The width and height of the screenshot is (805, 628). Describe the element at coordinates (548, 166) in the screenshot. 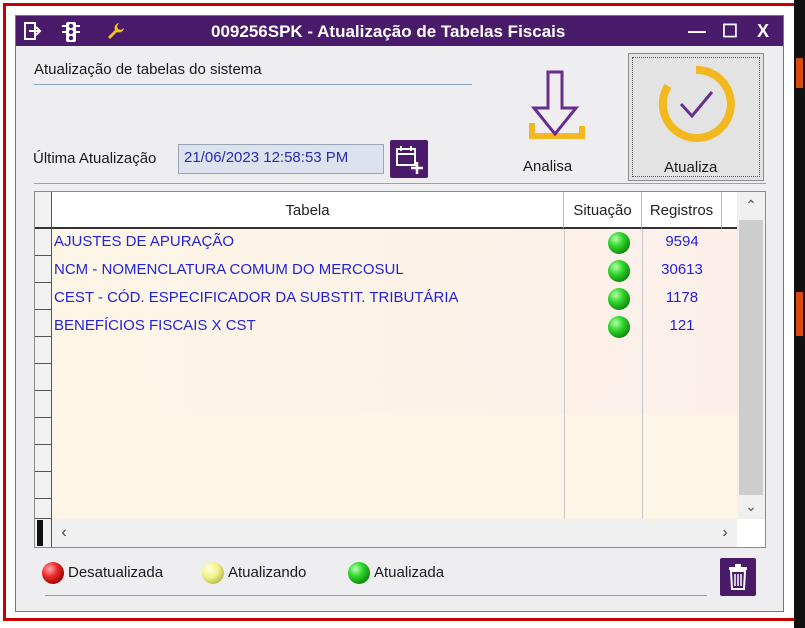

I see `analisa-label: Analisa` at that location.